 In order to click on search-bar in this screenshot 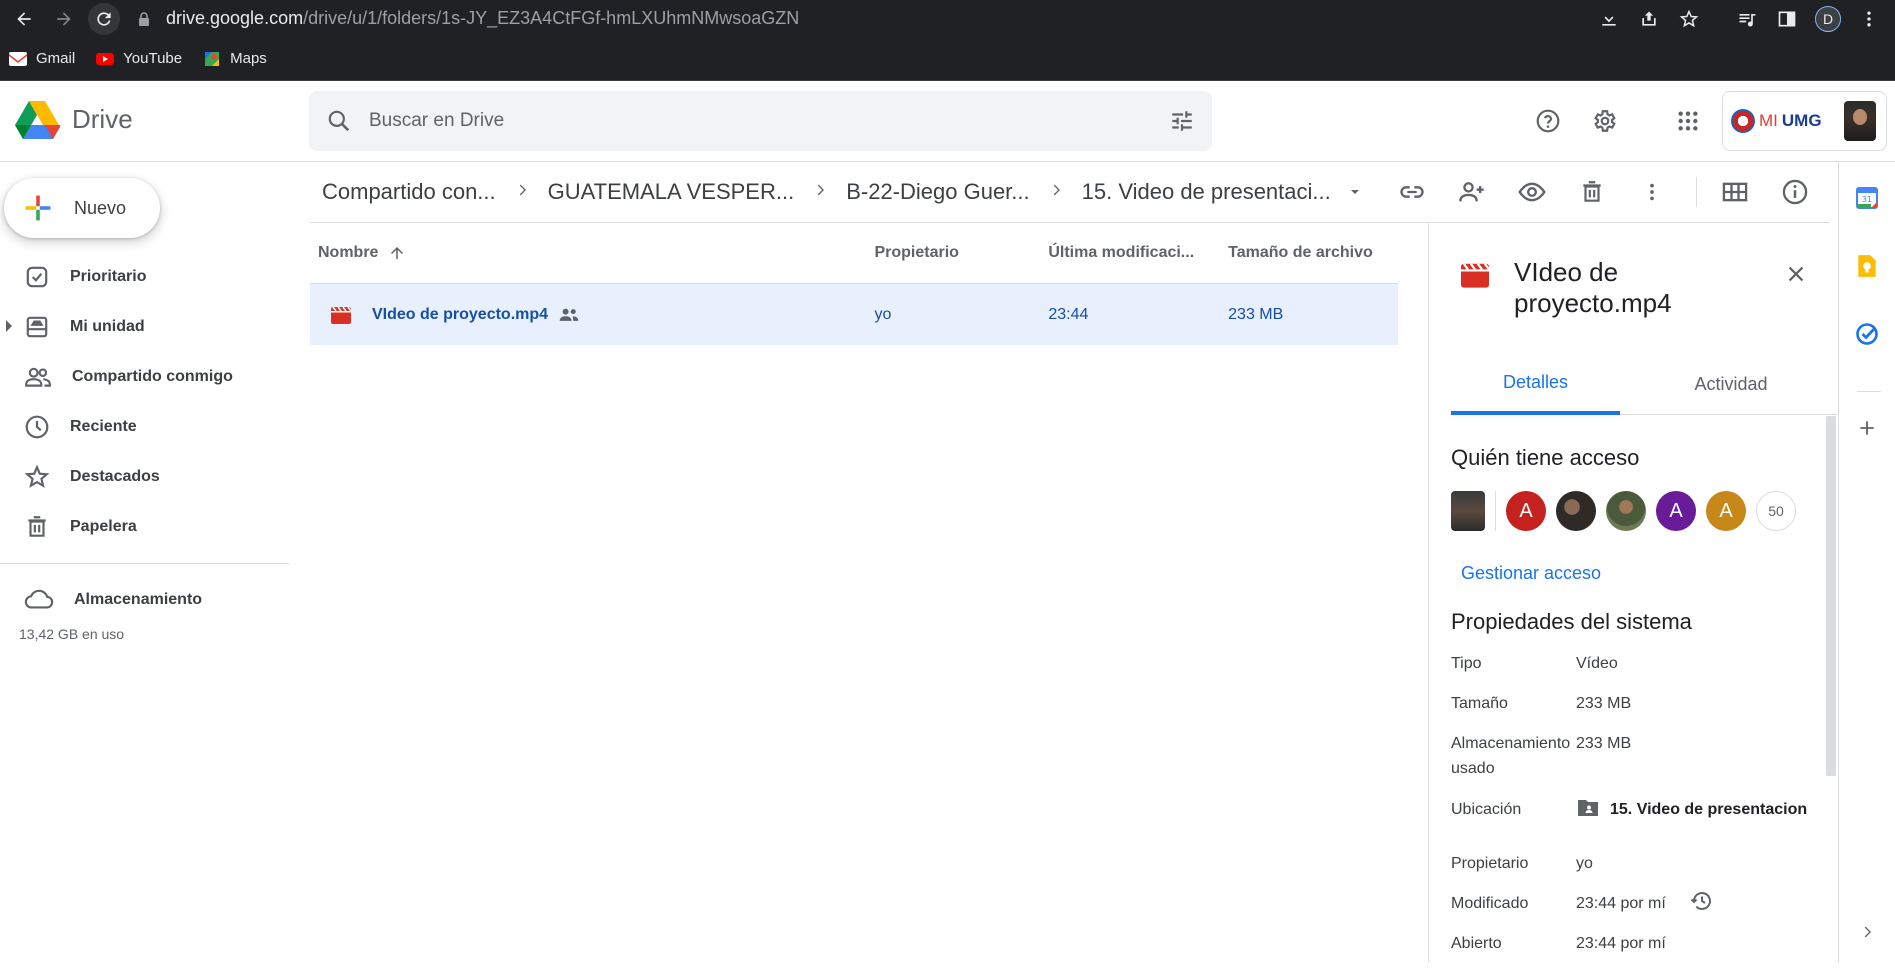, I will do `click(760, 121)`.